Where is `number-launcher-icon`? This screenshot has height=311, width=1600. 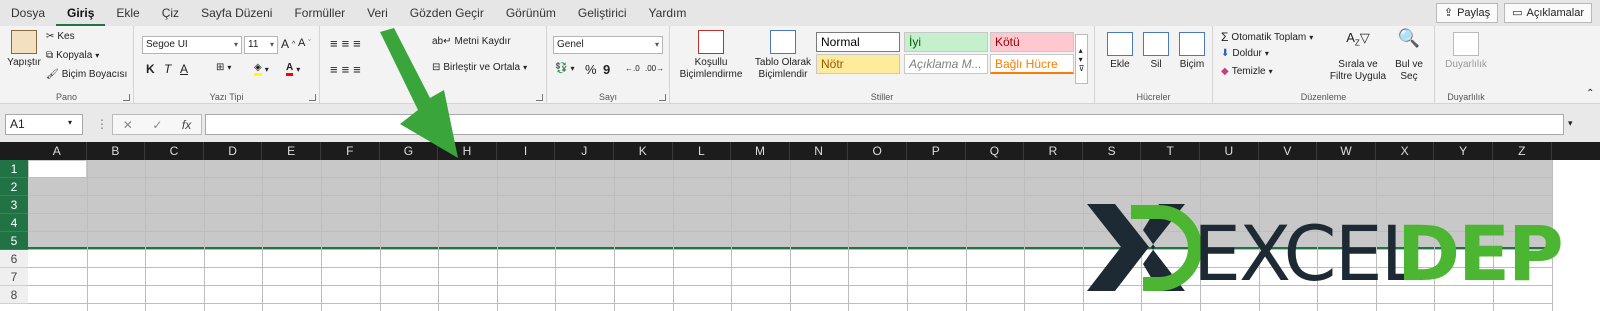
number-launcher-icon is located at coordinates (662, 97).